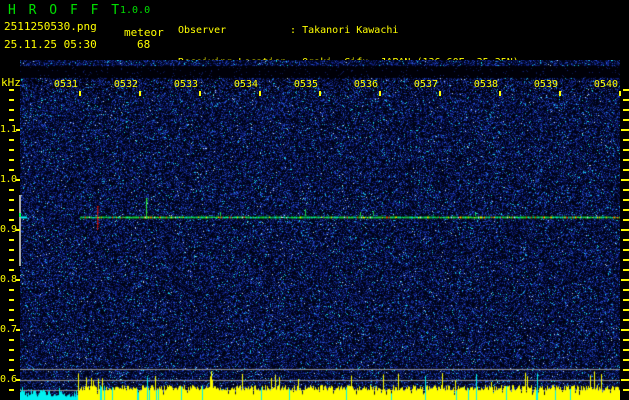 The image size is (629, 400). I want to click on time-label: 0536, so click(365, 84).